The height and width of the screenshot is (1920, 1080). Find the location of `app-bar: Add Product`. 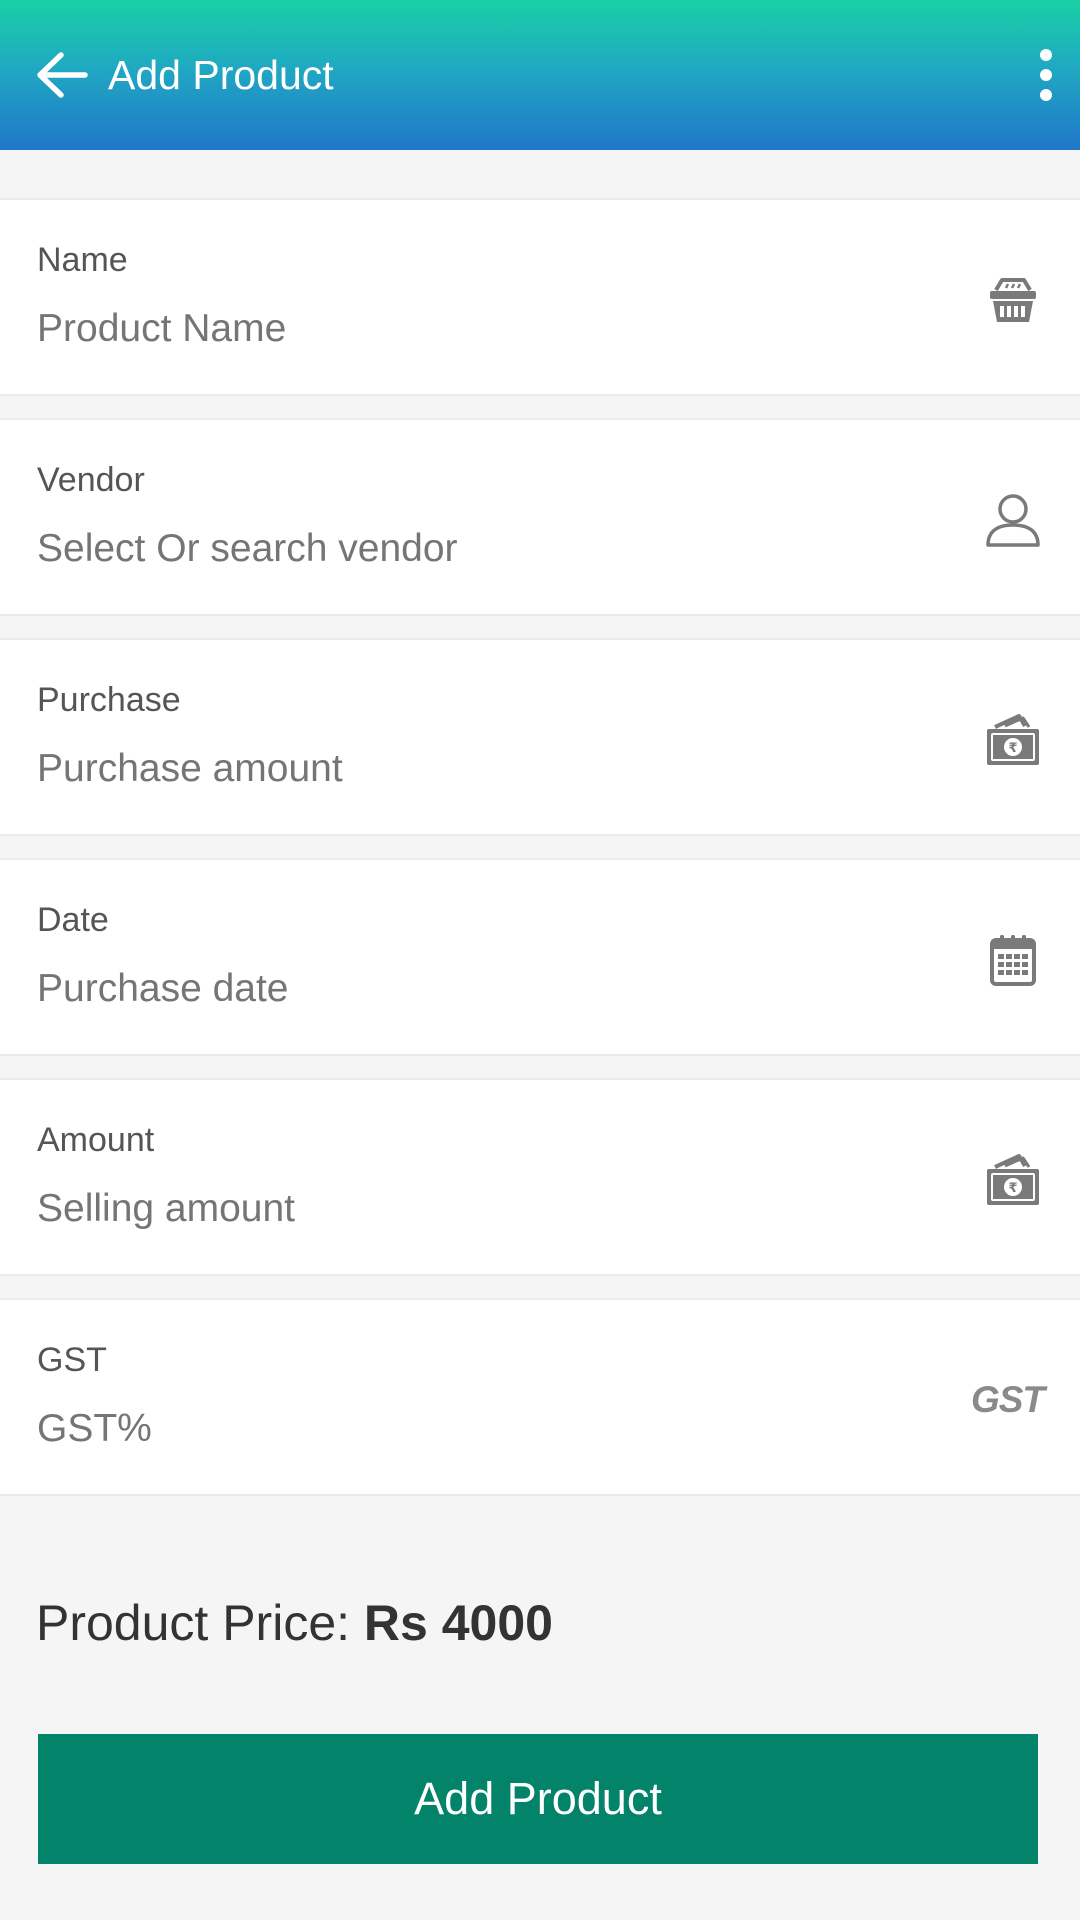

app-bar: Add Product is located at coordinates (540, 75).